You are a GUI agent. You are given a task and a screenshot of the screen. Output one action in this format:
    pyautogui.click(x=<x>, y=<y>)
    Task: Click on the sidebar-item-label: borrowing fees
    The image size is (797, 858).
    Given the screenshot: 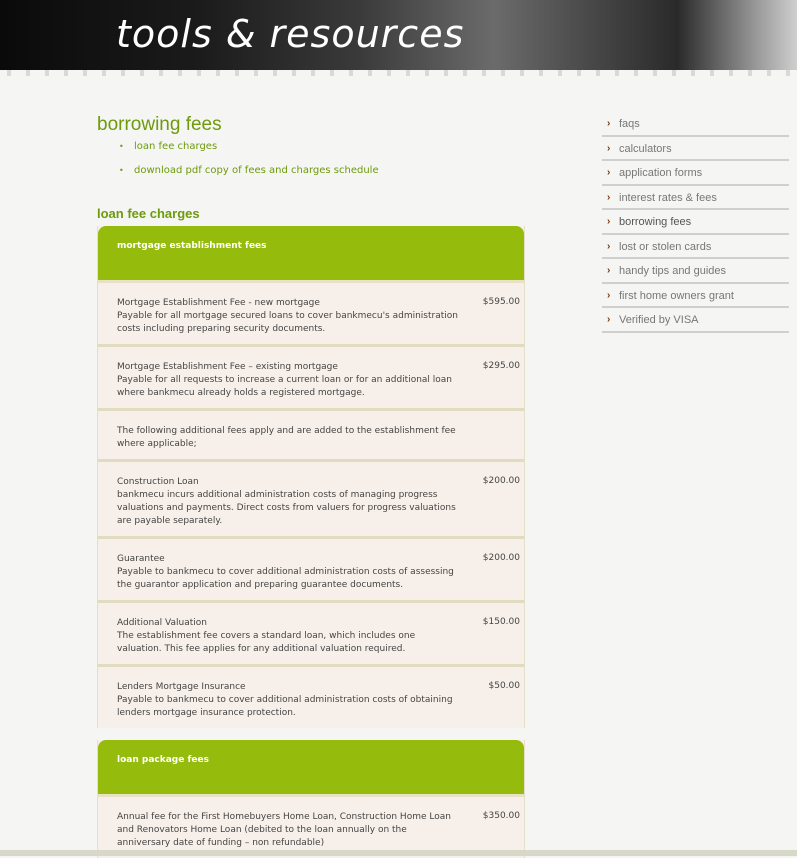 What is the action you would take?
    pyautogui.click(x=655, y=222)
    